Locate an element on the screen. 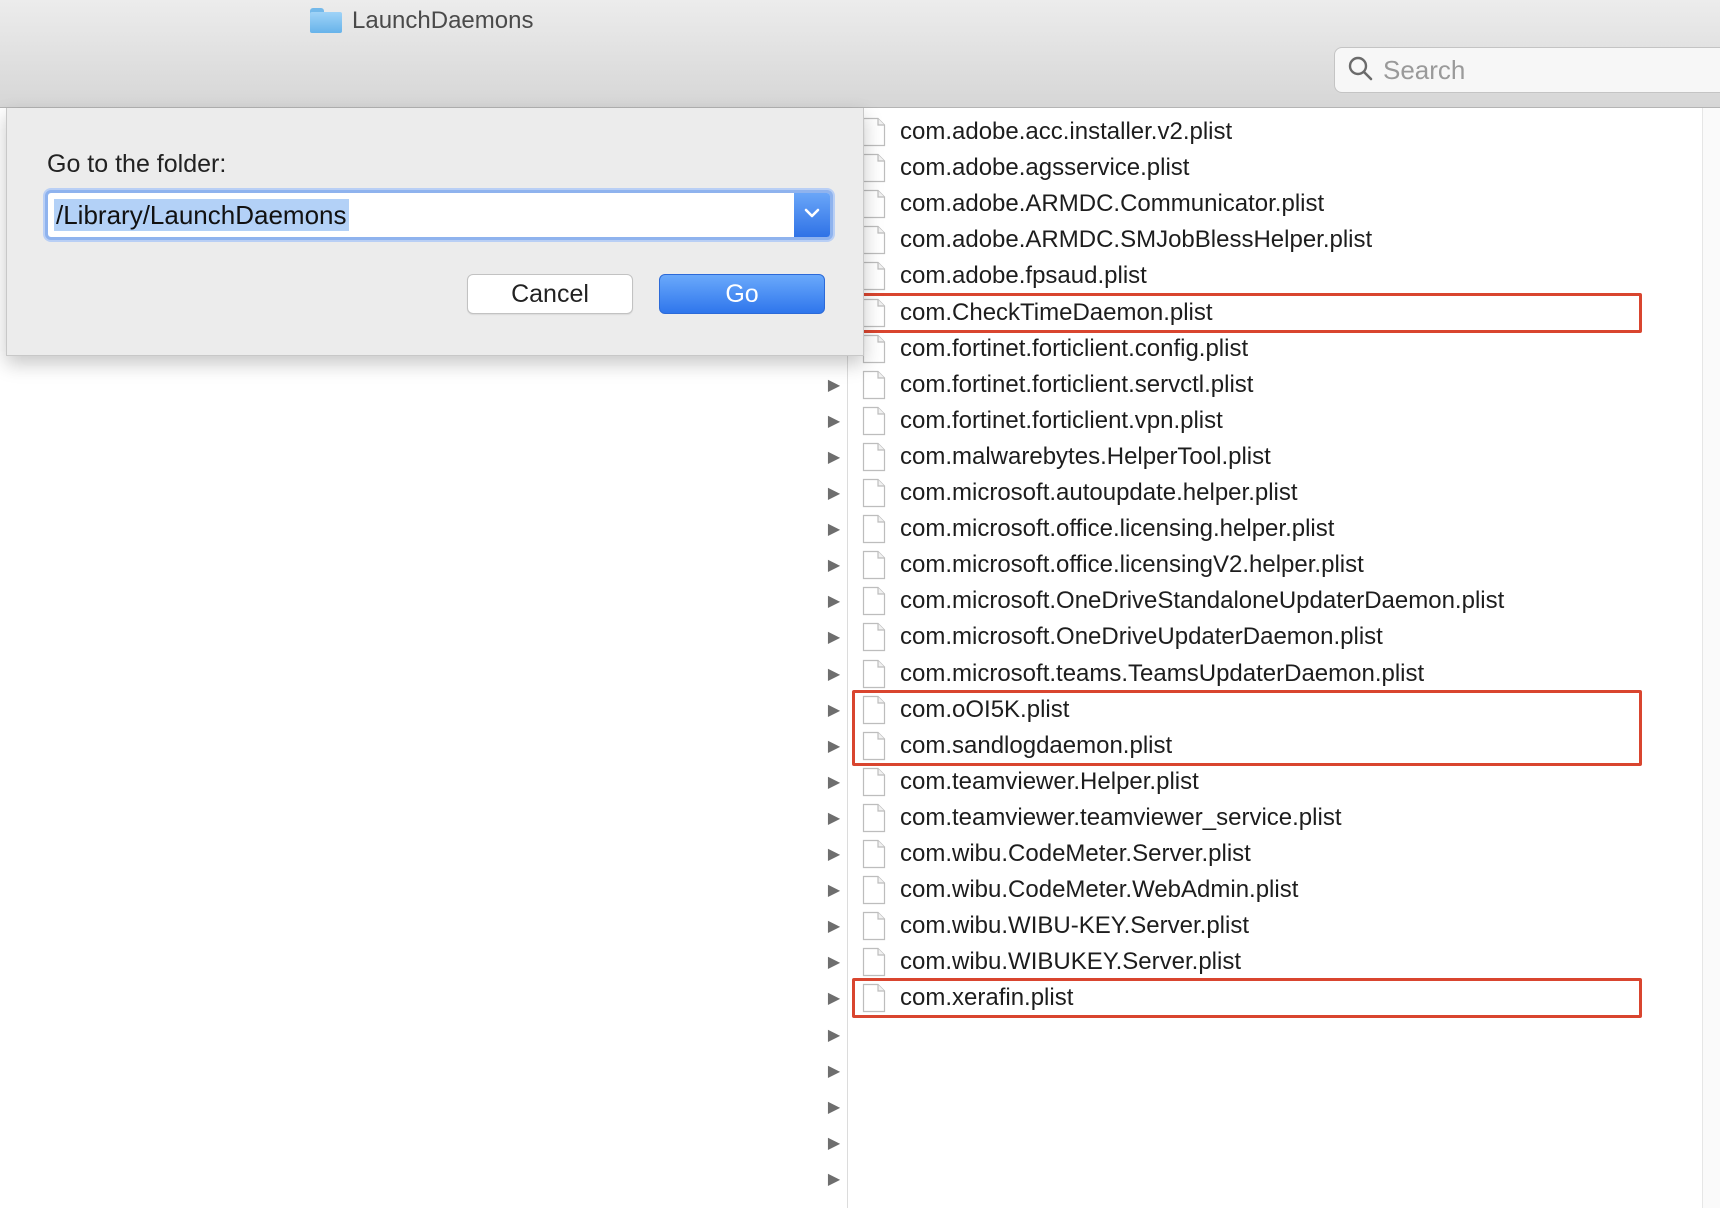  file-row: com.xerafin.plist is located at coordinates (1252, 998).